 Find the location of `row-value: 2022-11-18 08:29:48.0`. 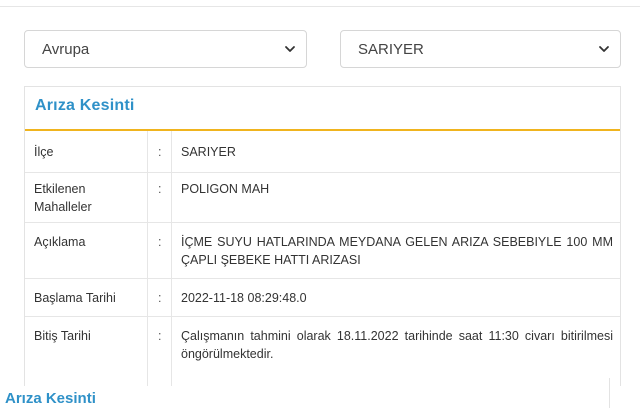

row-value: 2022-11-18 08:29:48.0 is located at coordinates (244, 298).